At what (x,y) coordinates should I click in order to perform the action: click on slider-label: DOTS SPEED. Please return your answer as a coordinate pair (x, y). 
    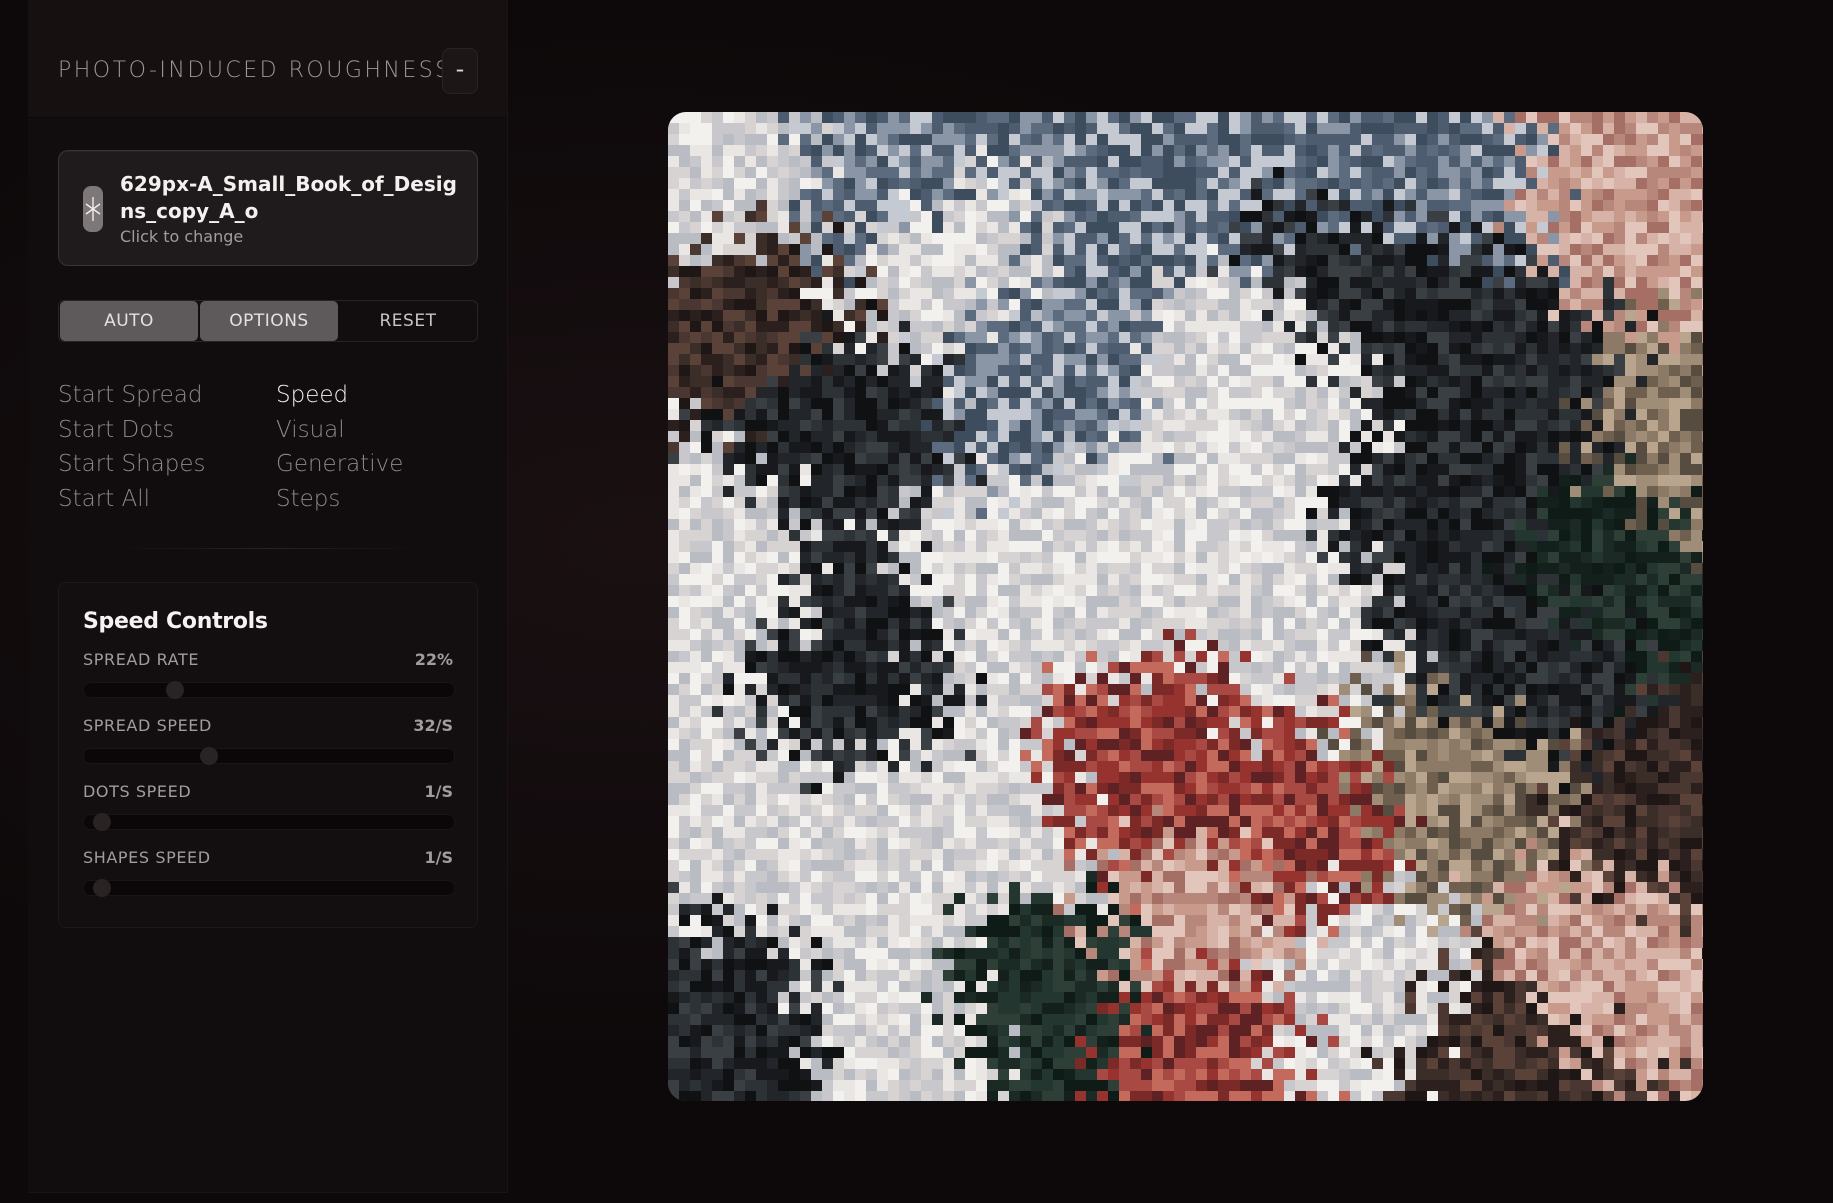
    Looking at the image, I should click on (137, 791).